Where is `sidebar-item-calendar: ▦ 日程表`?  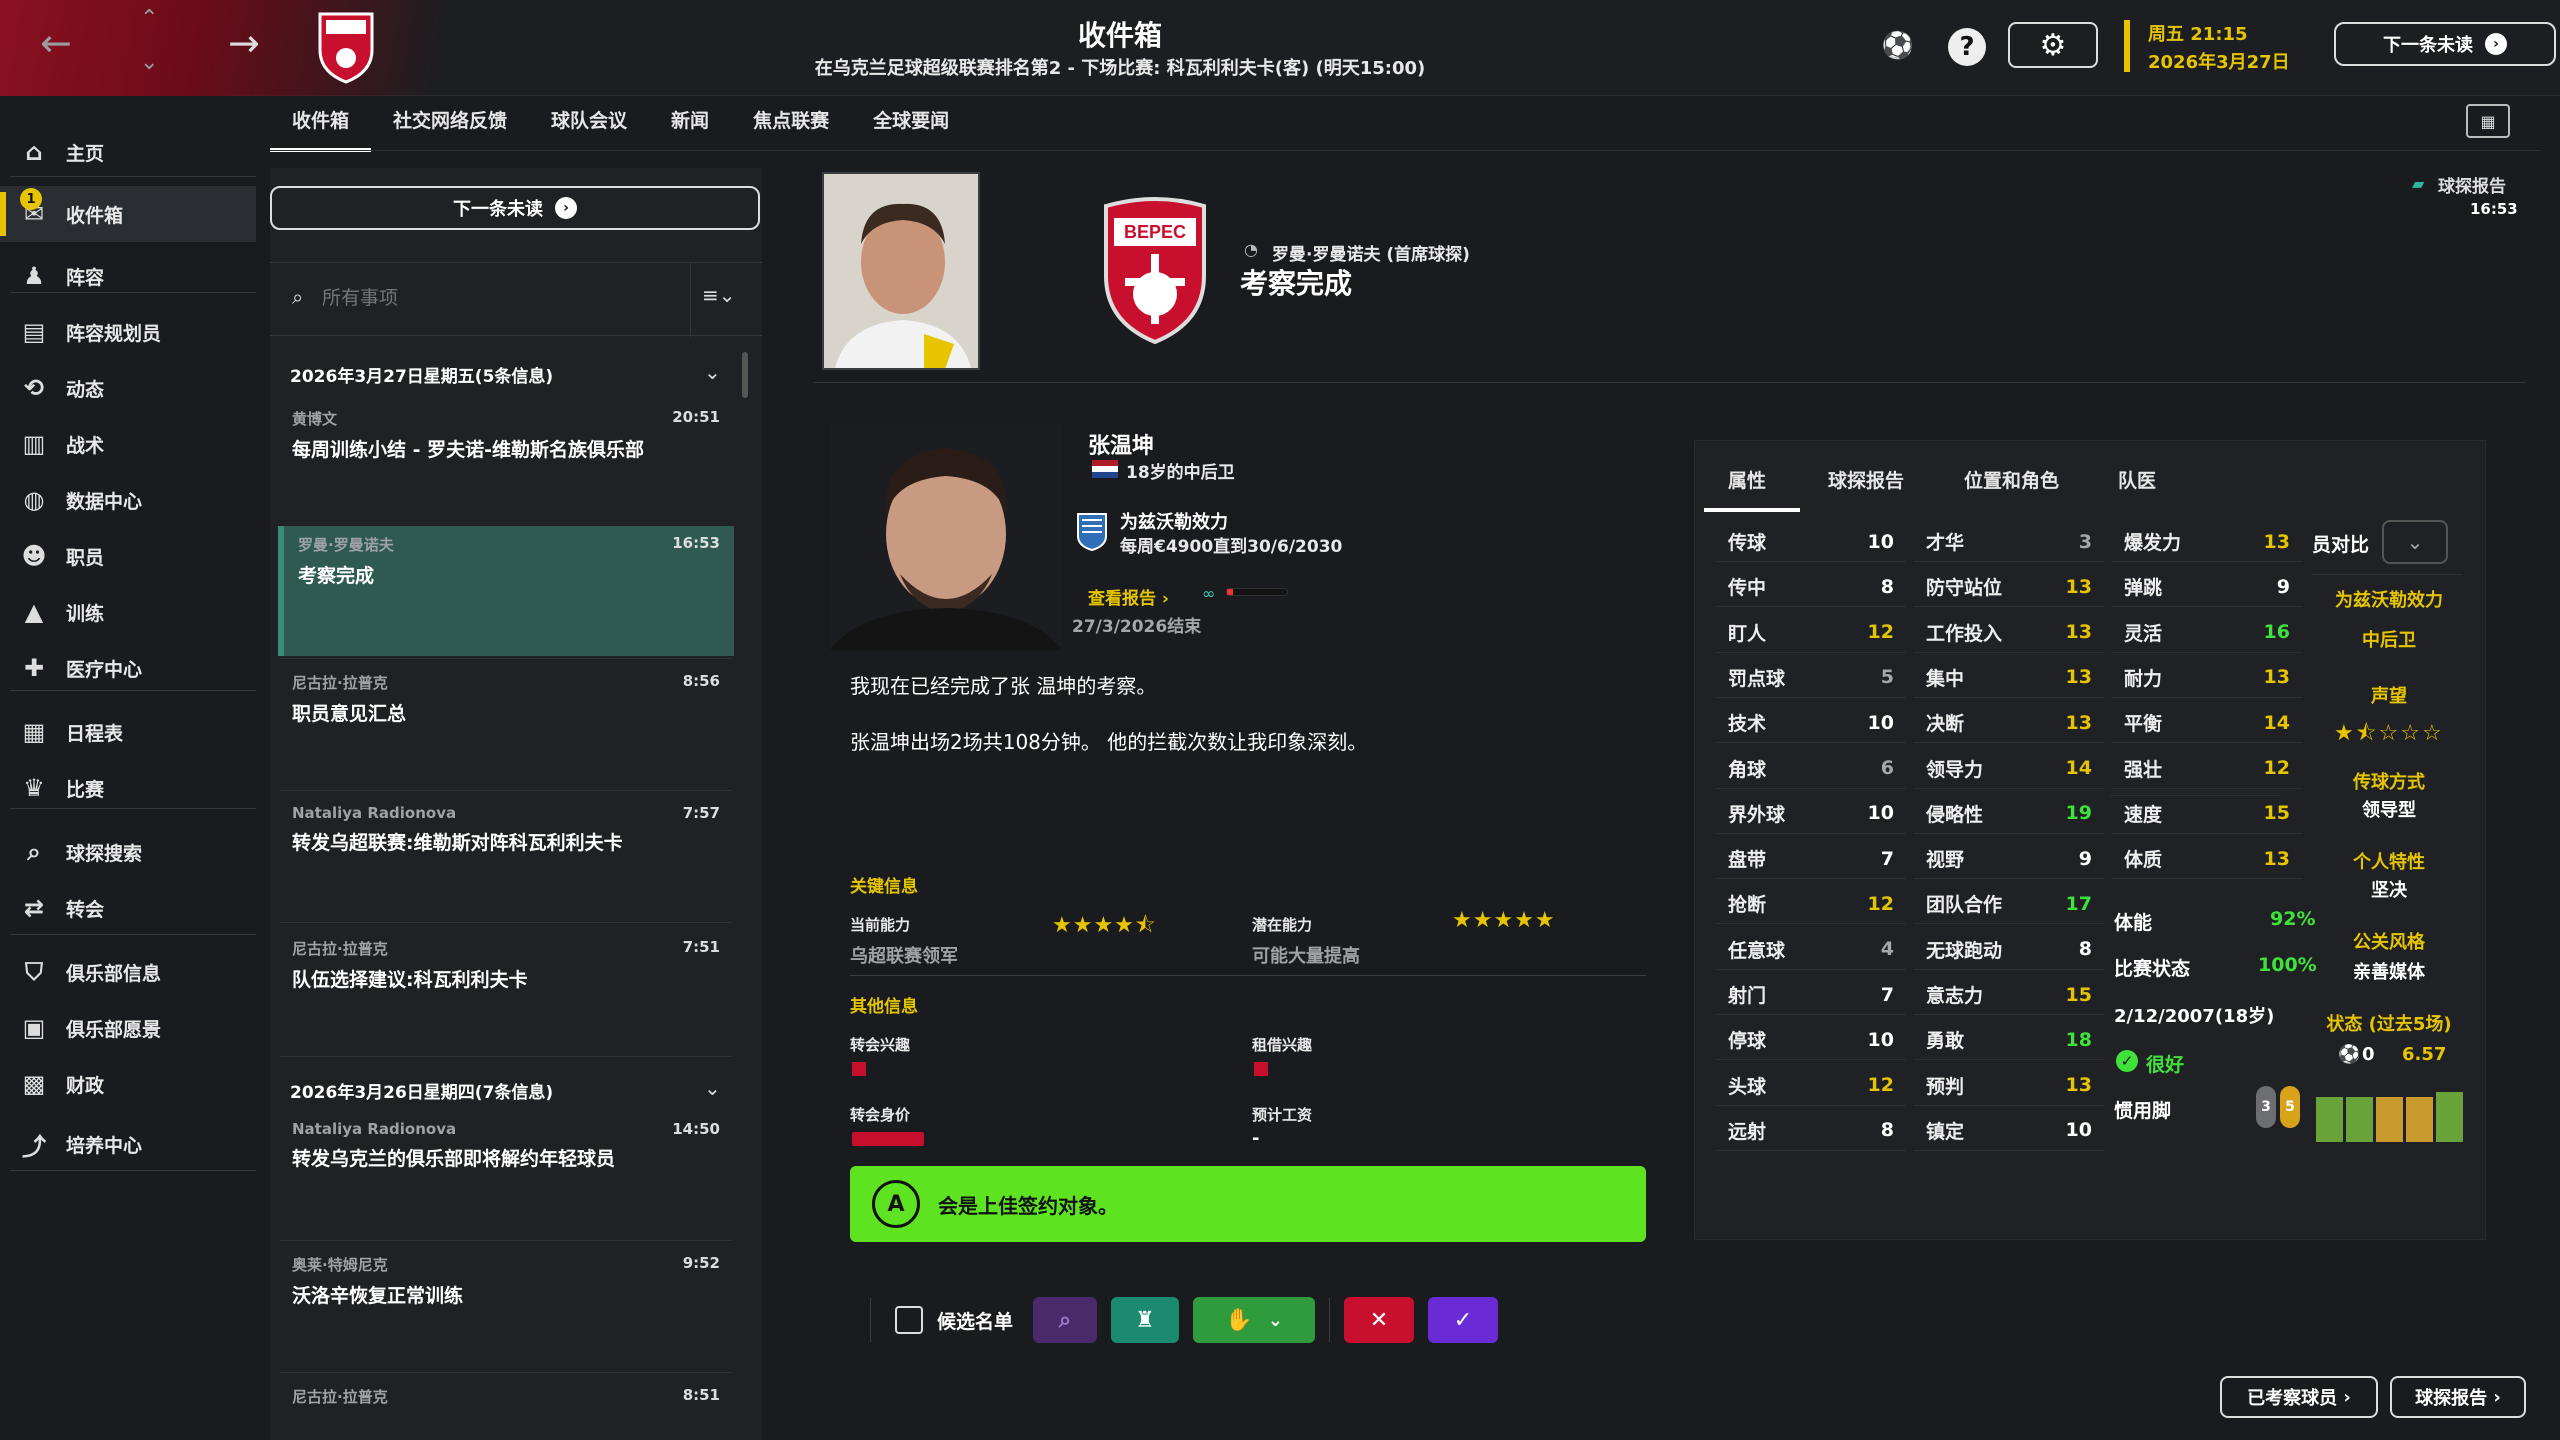 sidebar-item-calendar: ▦ 日程表 is located at coordinates (128, 732).